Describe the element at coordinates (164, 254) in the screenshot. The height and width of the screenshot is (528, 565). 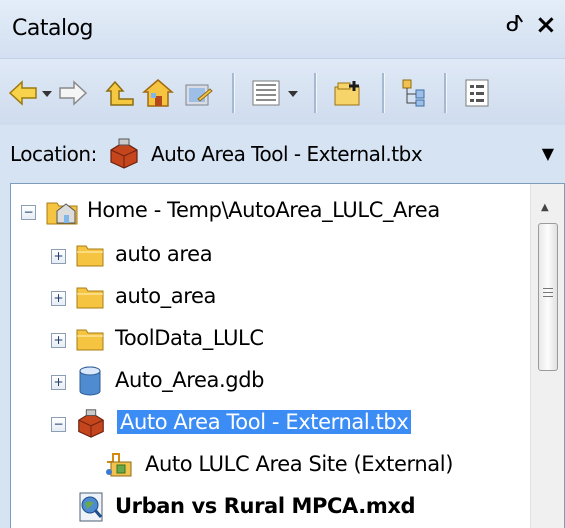
I see `tree-item-label: auto area` at that location.